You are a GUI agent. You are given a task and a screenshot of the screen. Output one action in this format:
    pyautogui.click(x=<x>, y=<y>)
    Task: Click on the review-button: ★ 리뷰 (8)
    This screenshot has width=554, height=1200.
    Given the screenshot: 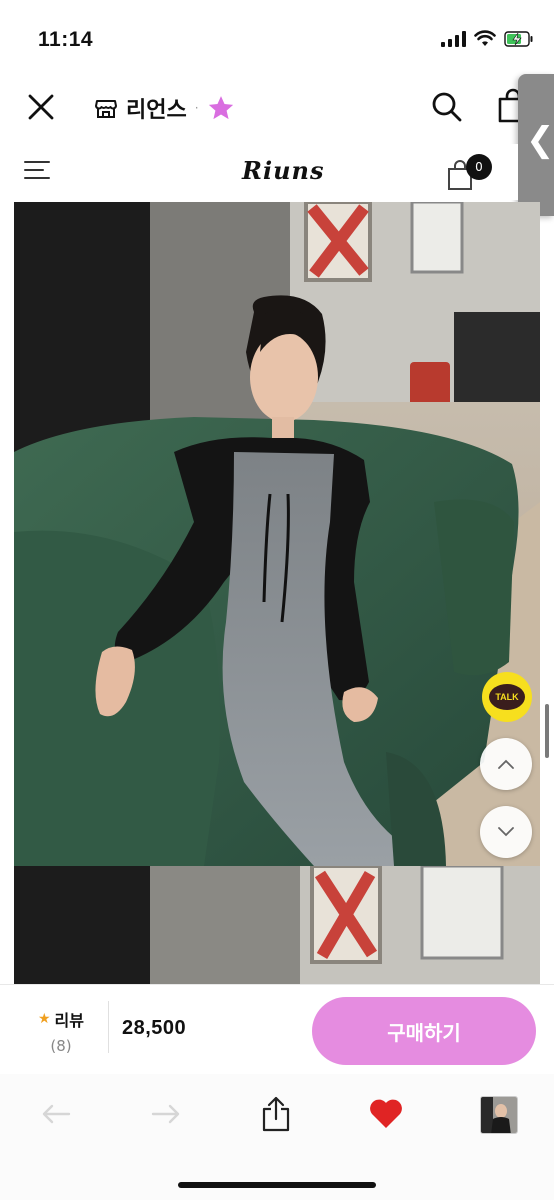 What is the action you would take?
    pyautogui.click(x=61, y=1031)
    